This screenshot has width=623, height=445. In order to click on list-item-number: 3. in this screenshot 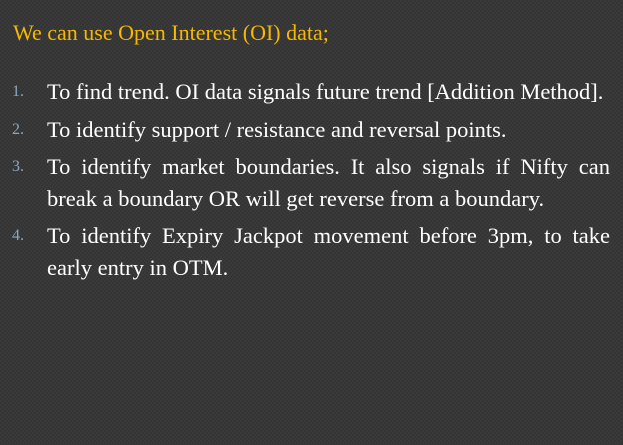, I will do `click(18, 166)`.